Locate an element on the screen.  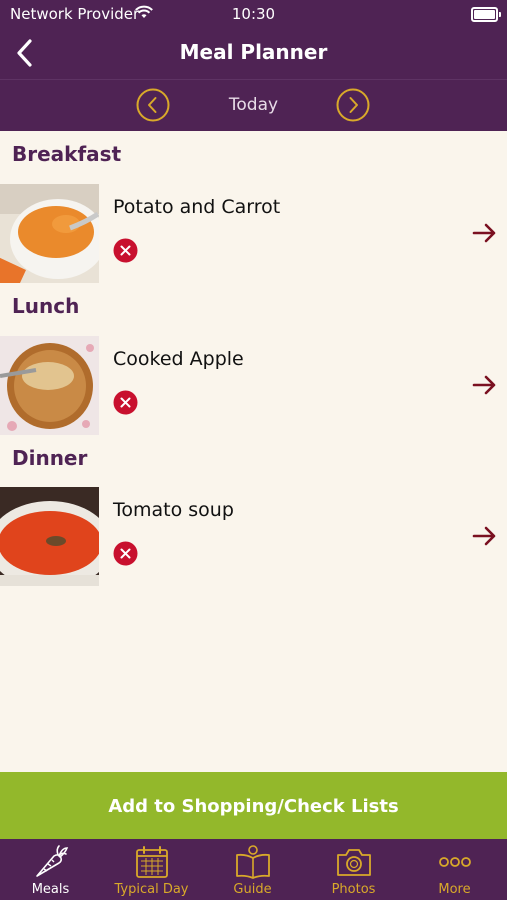
tab-label: More is located at coordinates (454, 889).